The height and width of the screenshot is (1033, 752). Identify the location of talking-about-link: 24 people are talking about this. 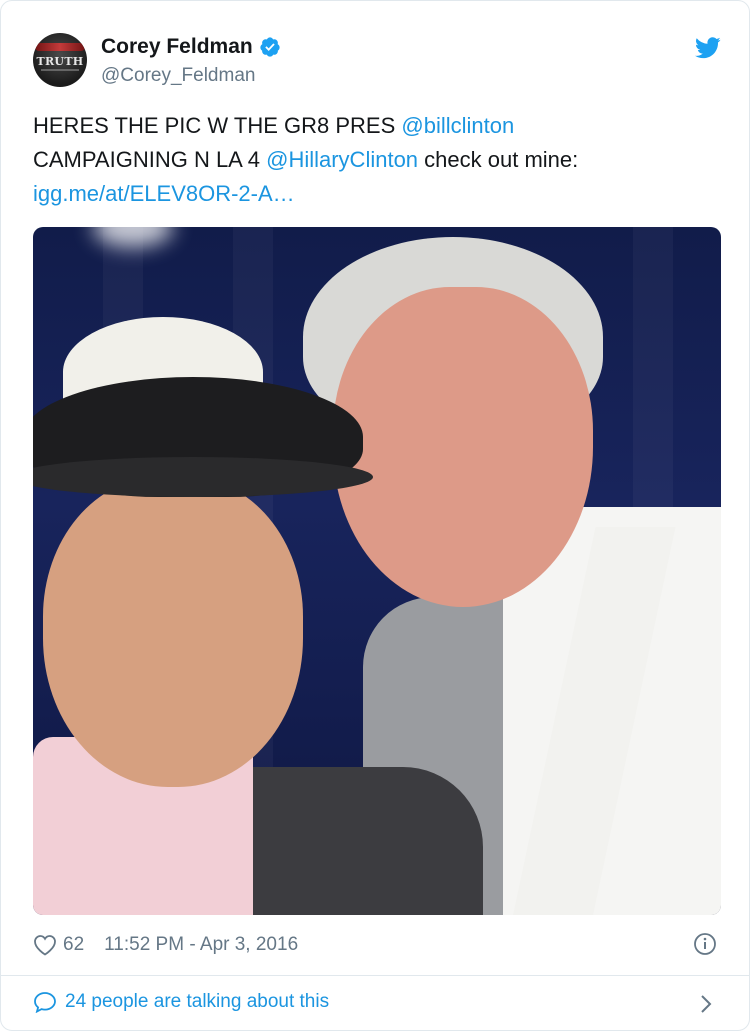
(181, 1002).